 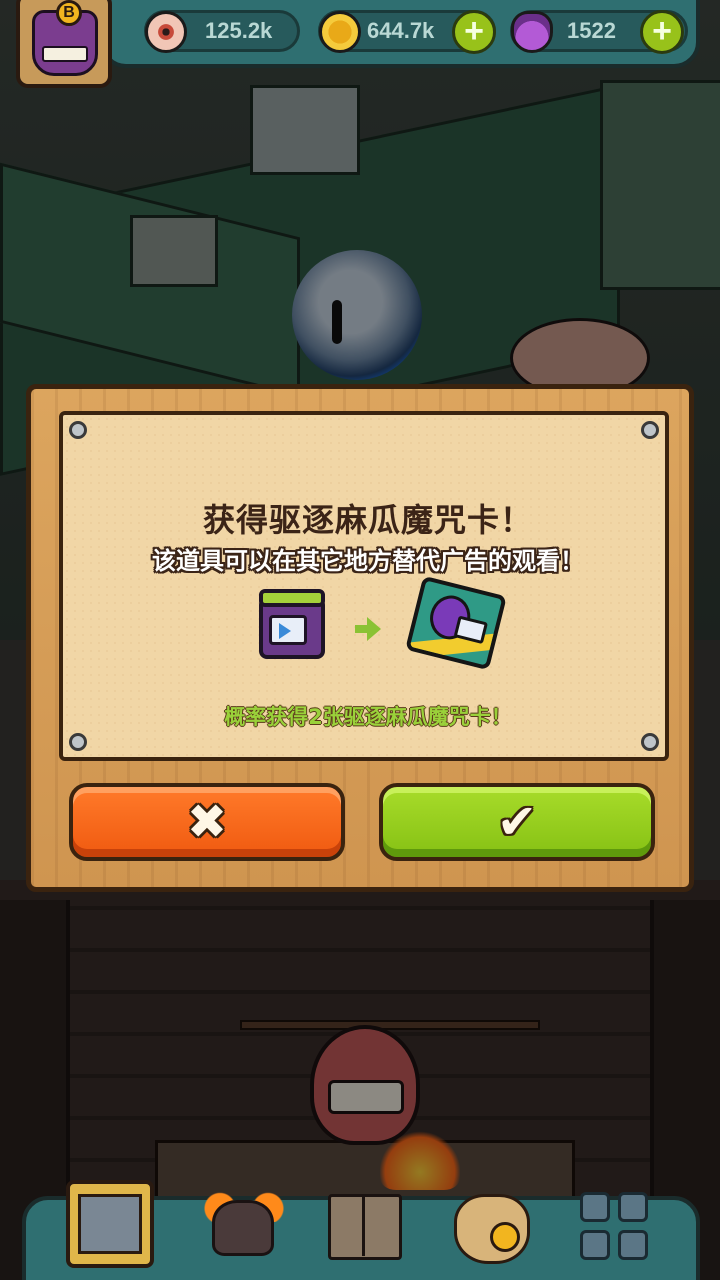 What do you see at coordinates (292, 624) in the screenshot?
I see `ad-tv-icon` at bounding box center [292, 624].